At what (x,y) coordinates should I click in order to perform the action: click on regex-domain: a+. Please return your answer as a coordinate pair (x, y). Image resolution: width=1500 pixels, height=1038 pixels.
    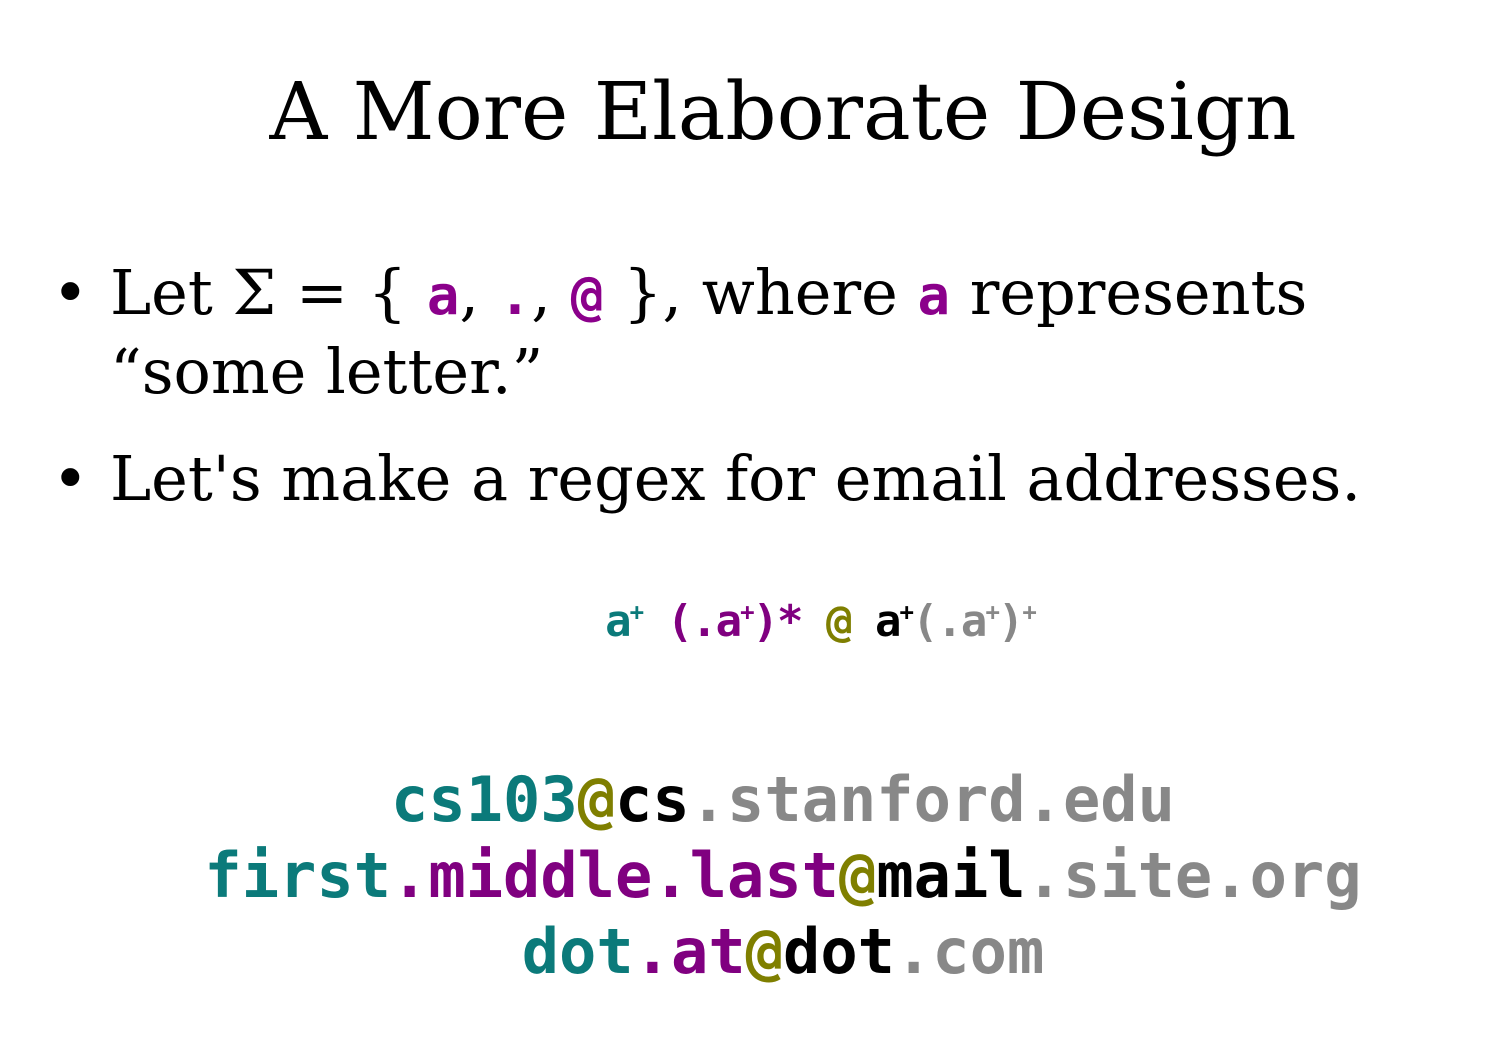
    Looking at the image, I should click on (882, 621).